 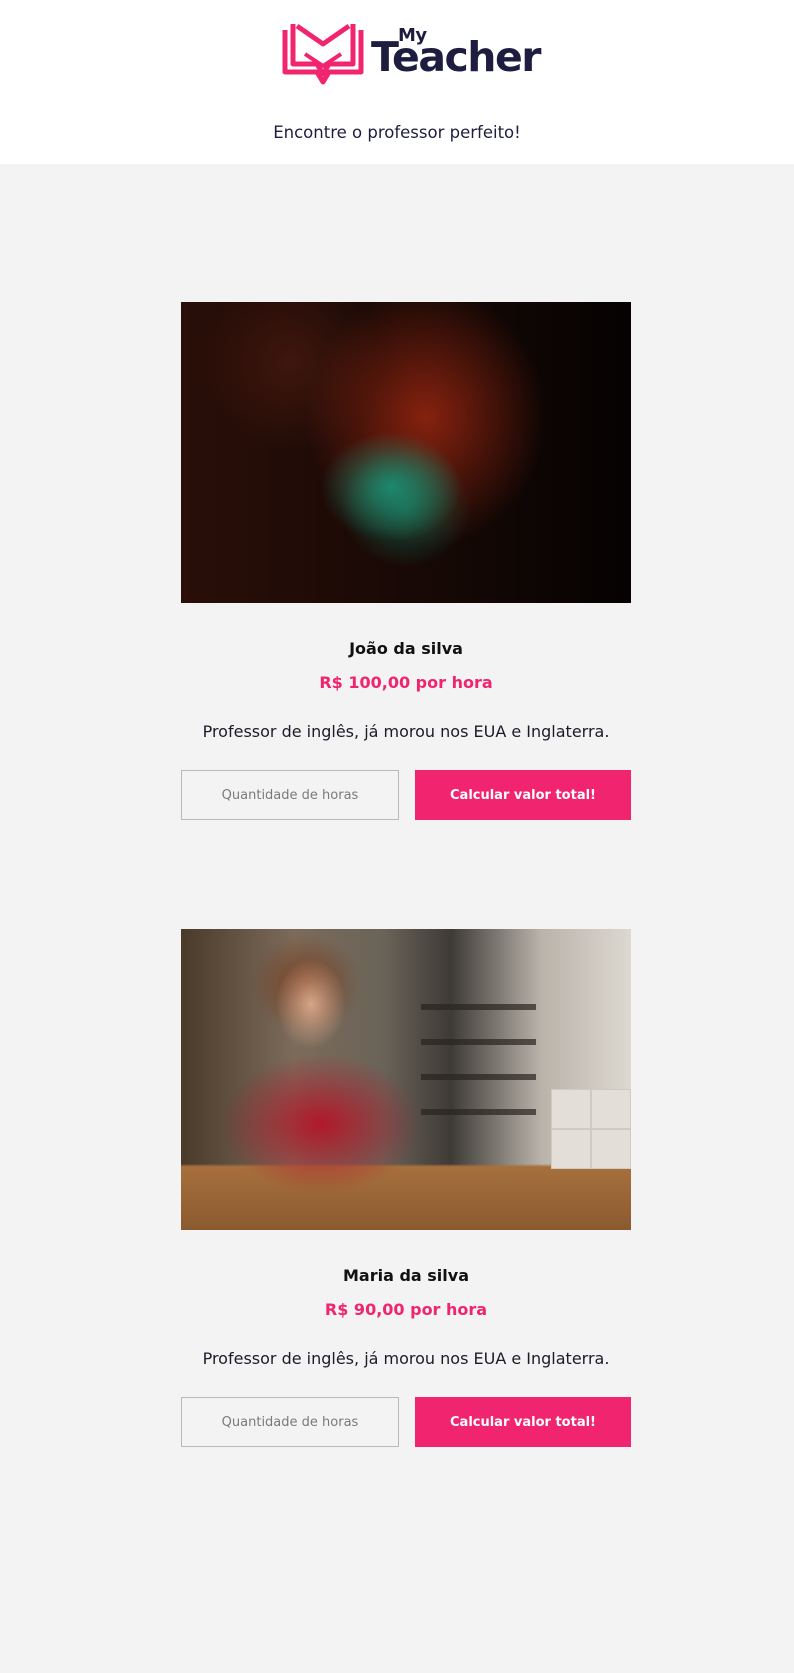 What do you see at coordinates (406, 1309) in the screenshot?
I see `teacher-price: R$ 90,00 por hora` at bounding box center [406, 1309].